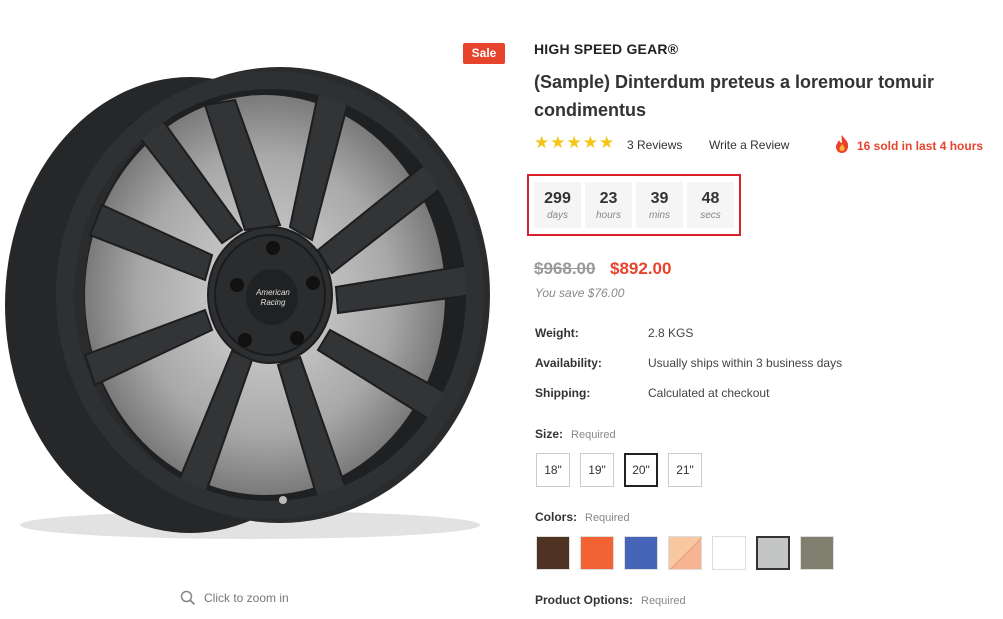 The width and height of the screenshot is (1003, 619). What do you see at coordinates (553, 553) in the screenshot?
I see `color-swatch-brown` at bounding box center [553, 553].